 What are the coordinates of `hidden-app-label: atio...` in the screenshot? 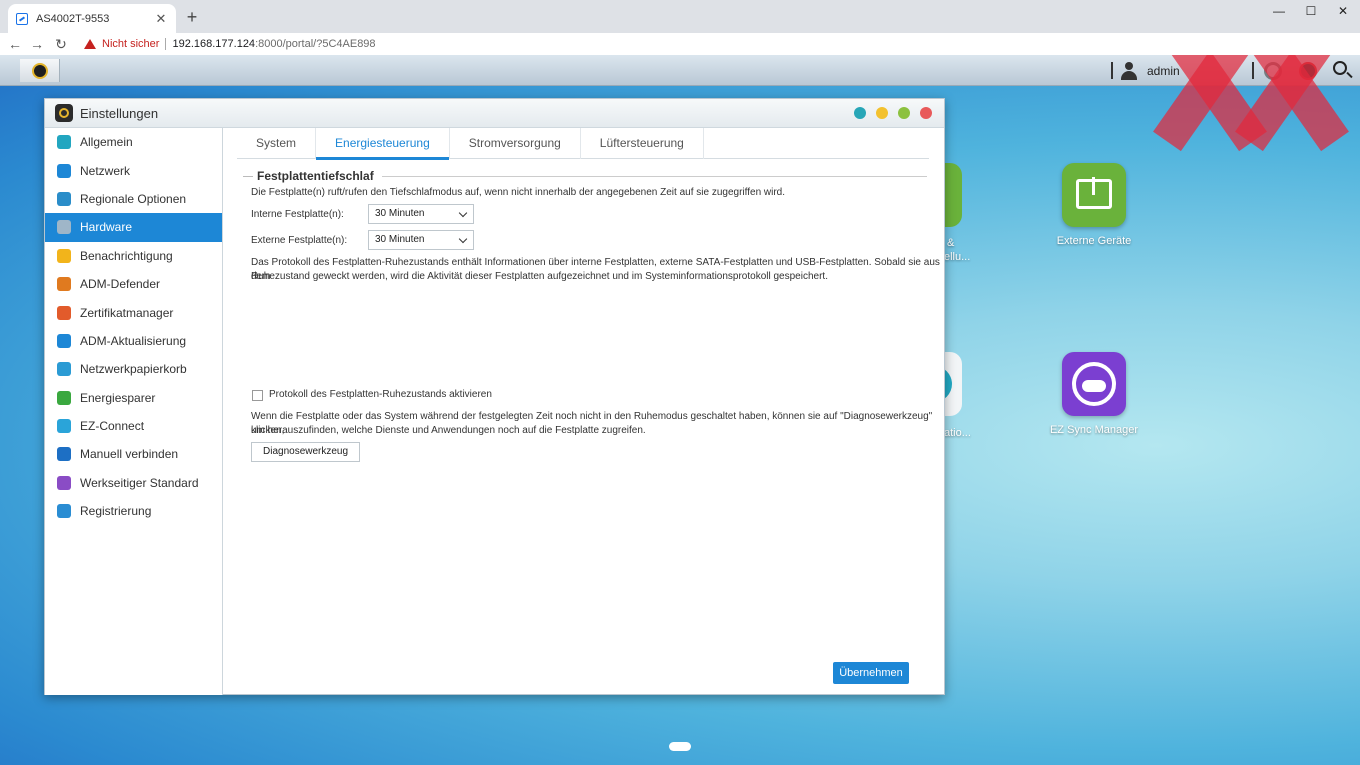 It's located at (957, 433).